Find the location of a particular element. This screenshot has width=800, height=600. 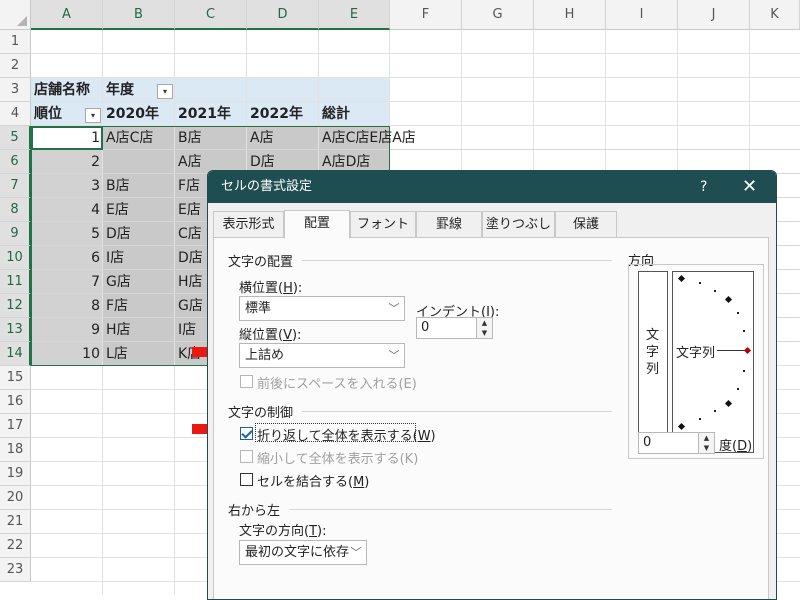

row-header-6: 6 is located at coordinates (15, 162).